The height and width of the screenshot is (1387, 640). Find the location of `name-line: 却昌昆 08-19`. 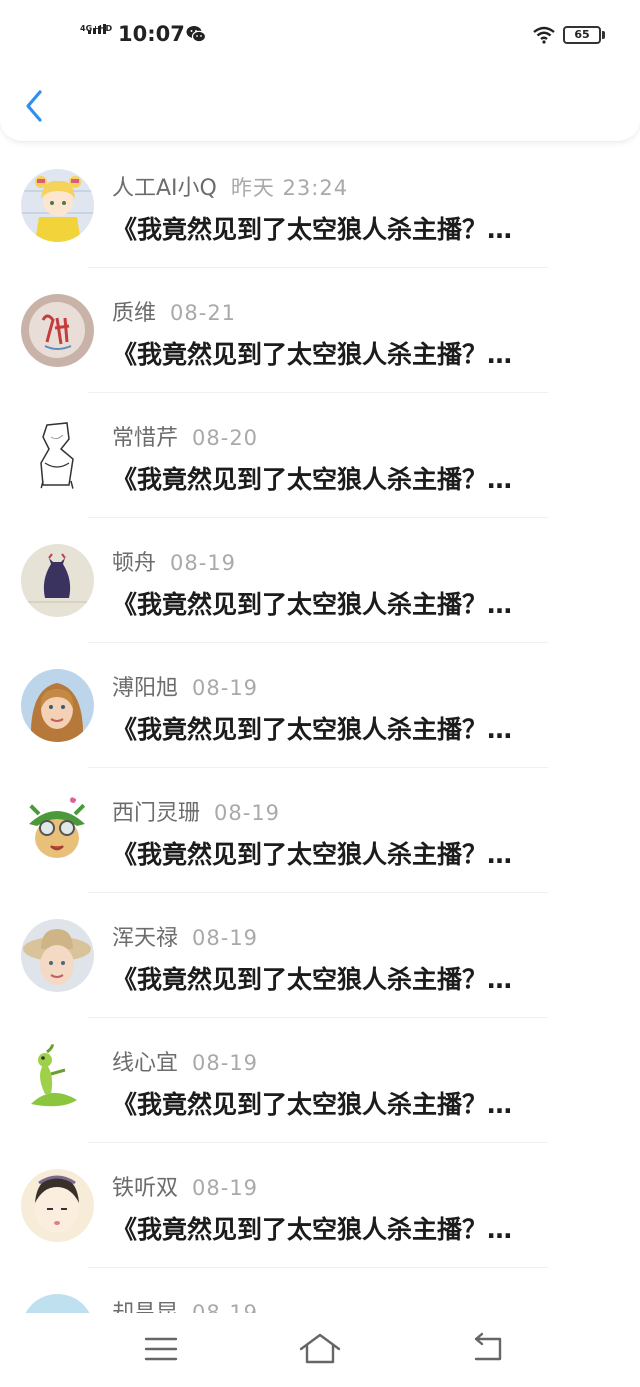

name-line: 却昌昆 08-19 is located at coordinates (185, 1304).